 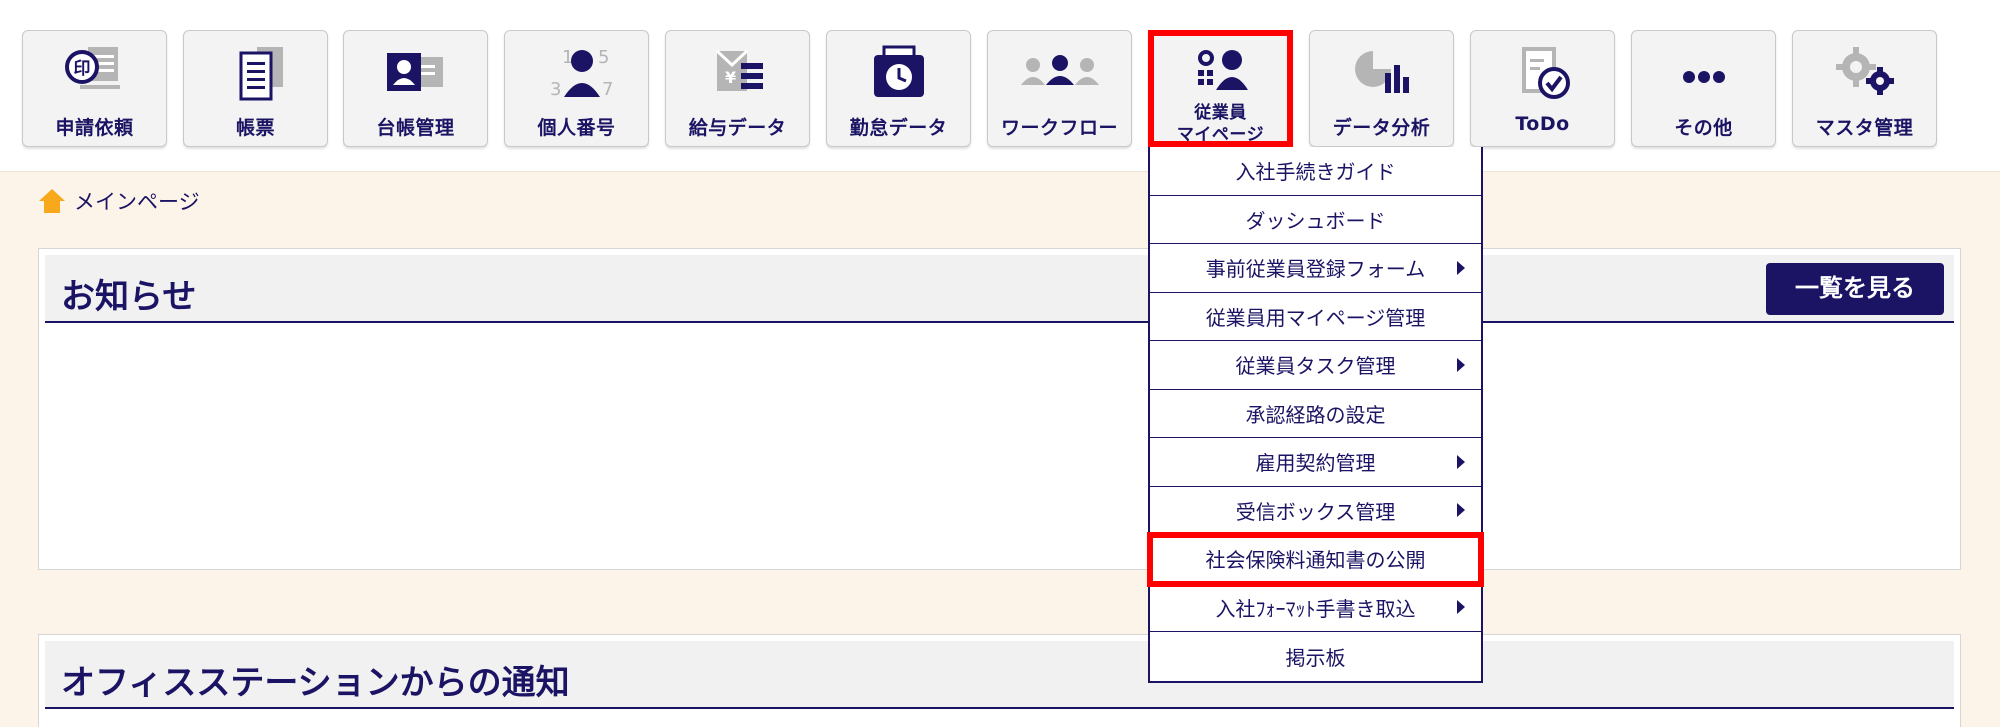 I want to click on todo-check-icon, so click(x=1542, y=74).